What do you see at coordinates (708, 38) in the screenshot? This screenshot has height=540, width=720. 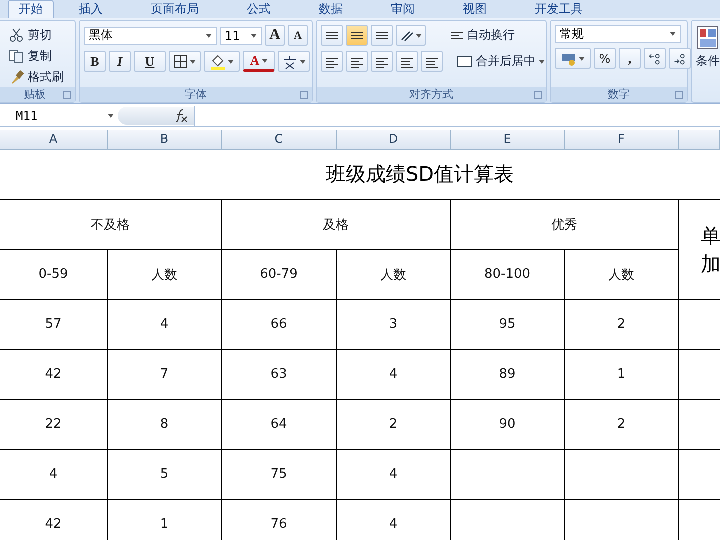 I see `table-icon` at bounding box center [708, 38].